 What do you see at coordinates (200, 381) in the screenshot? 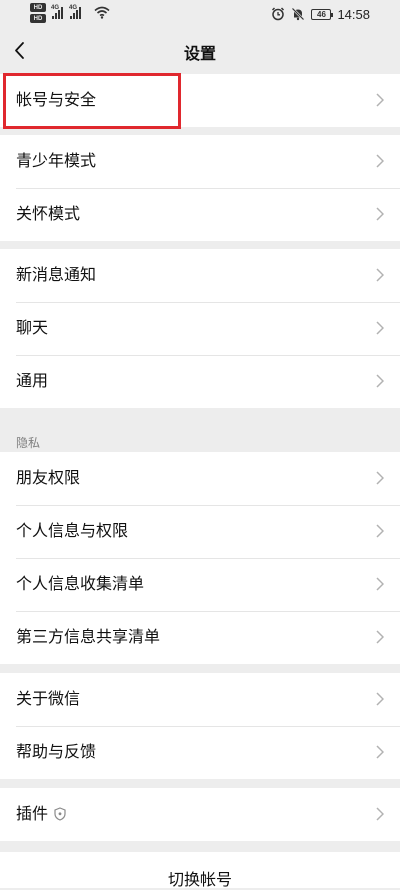
I see `settings-item-general: 通用` at bounding box center [200, 381].